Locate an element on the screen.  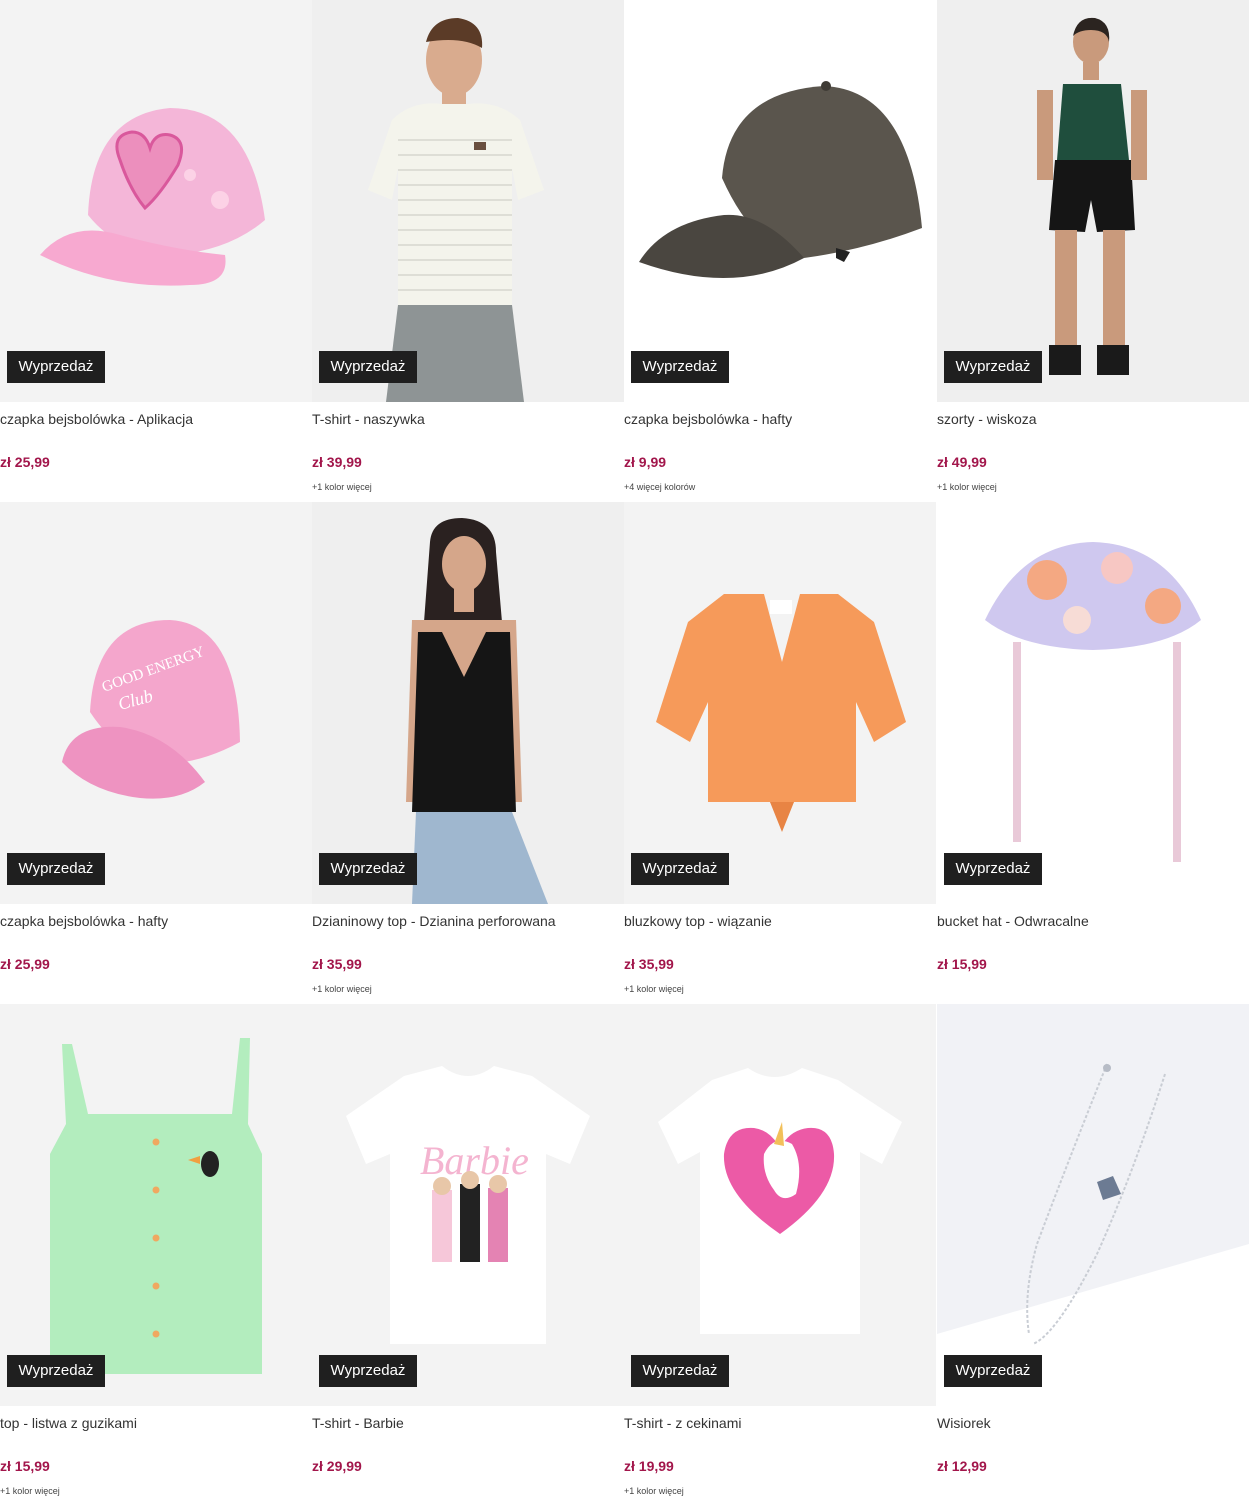
product-title: Dzianinowy top - Dzianina perforowana is located at coordinates (434, 921).